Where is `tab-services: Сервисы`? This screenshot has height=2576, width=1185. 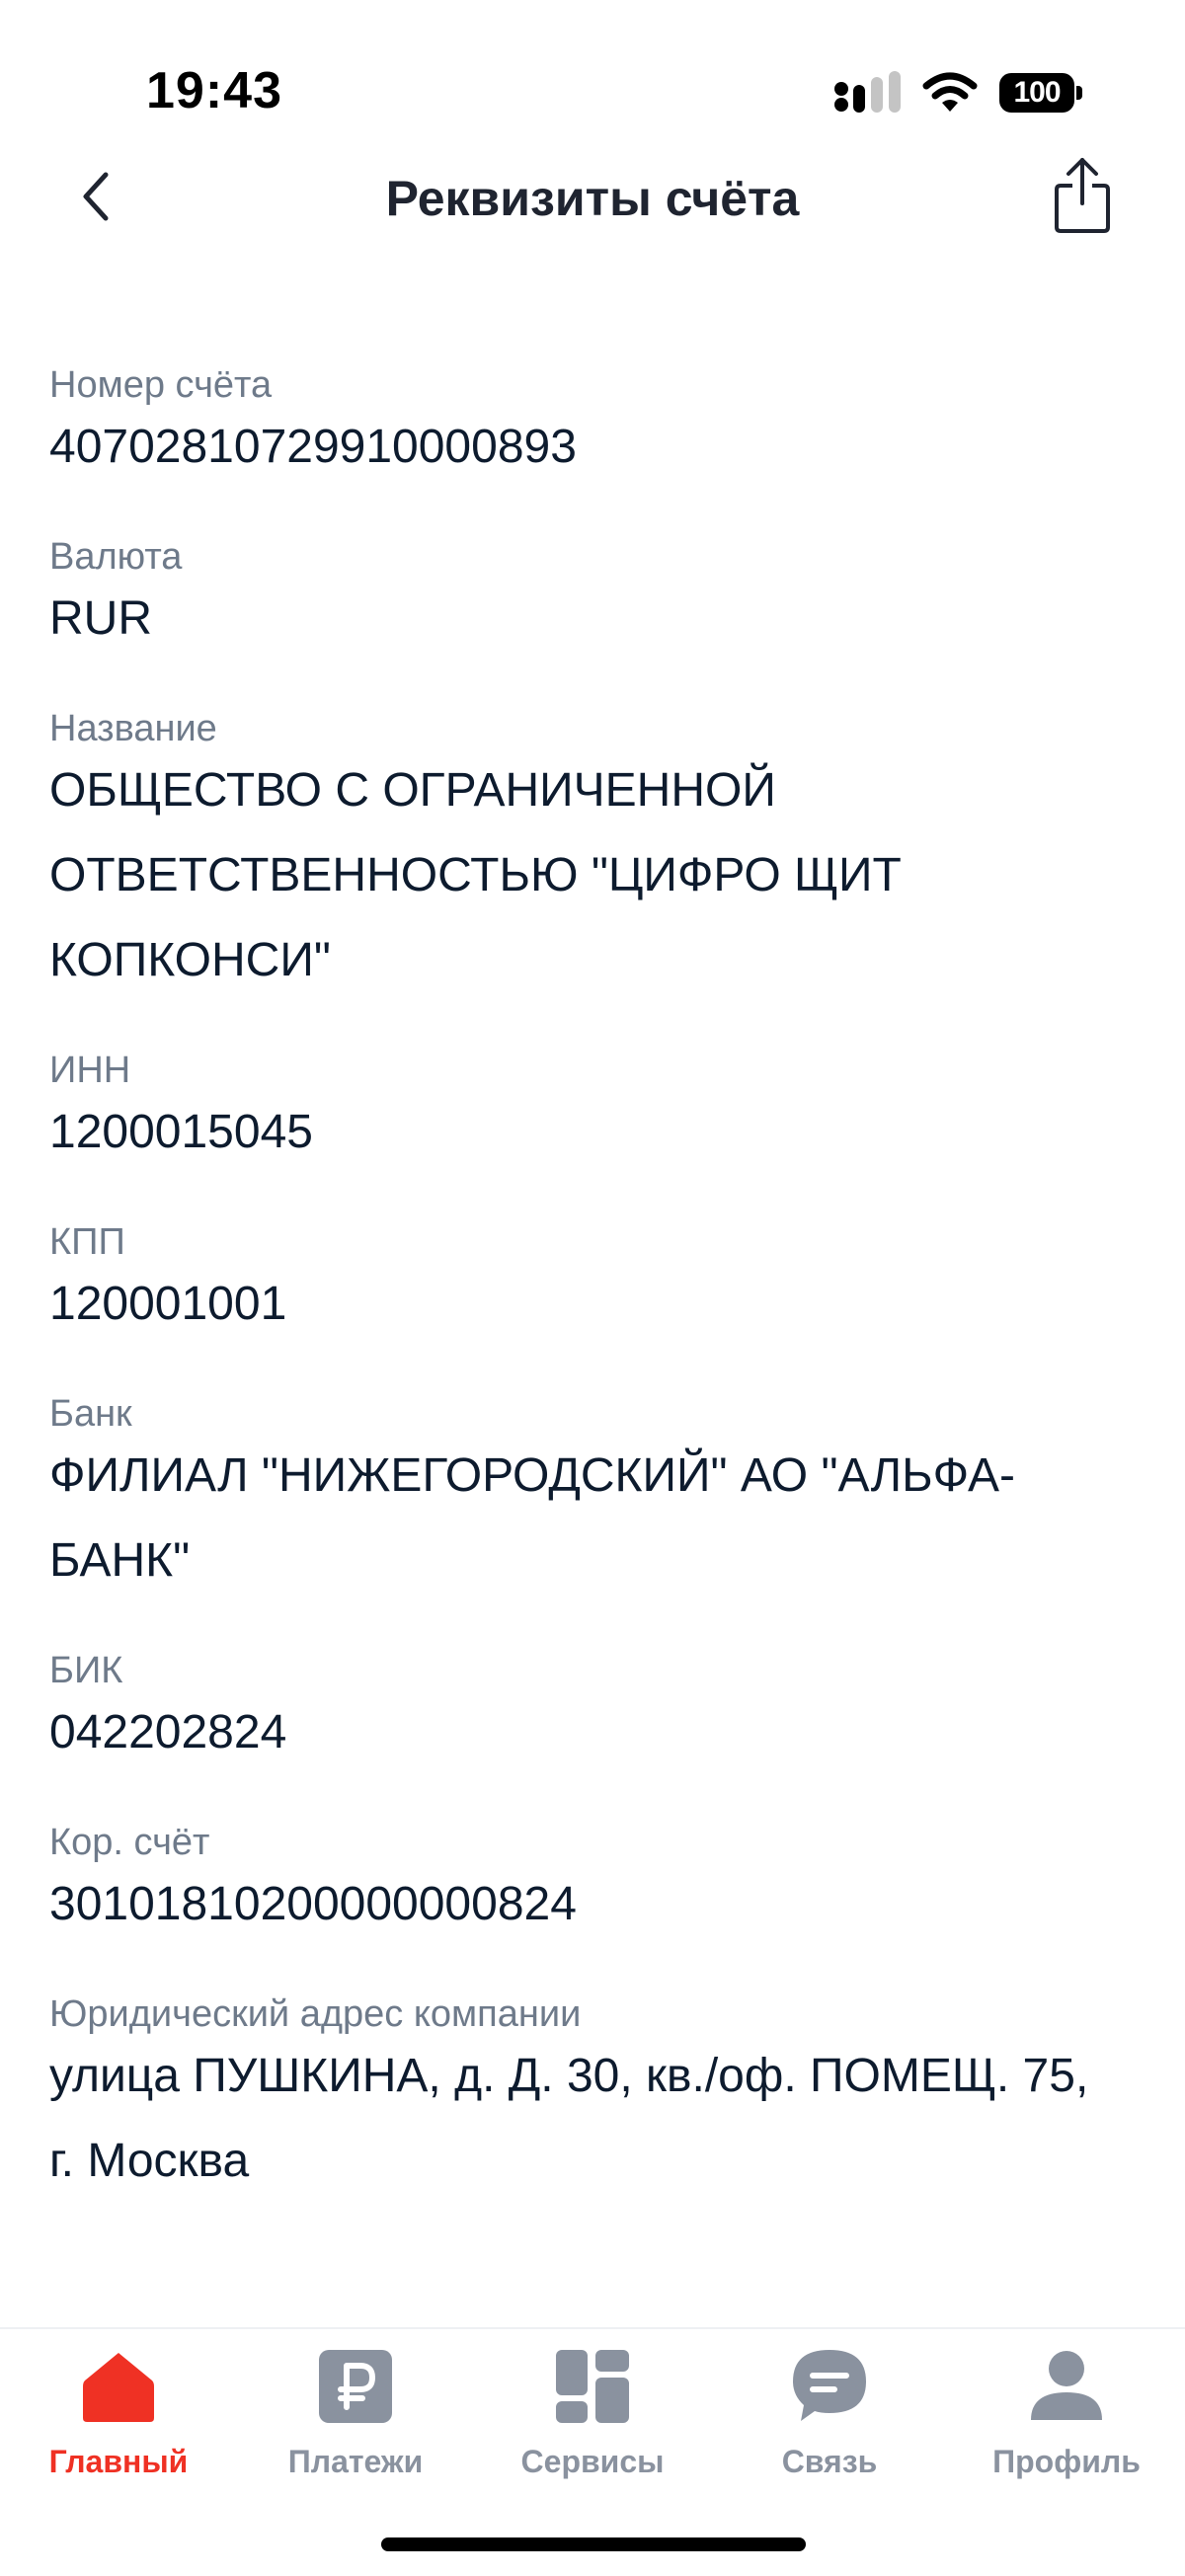 tab-services: Сервисы is located at coordinates (592, 2414).